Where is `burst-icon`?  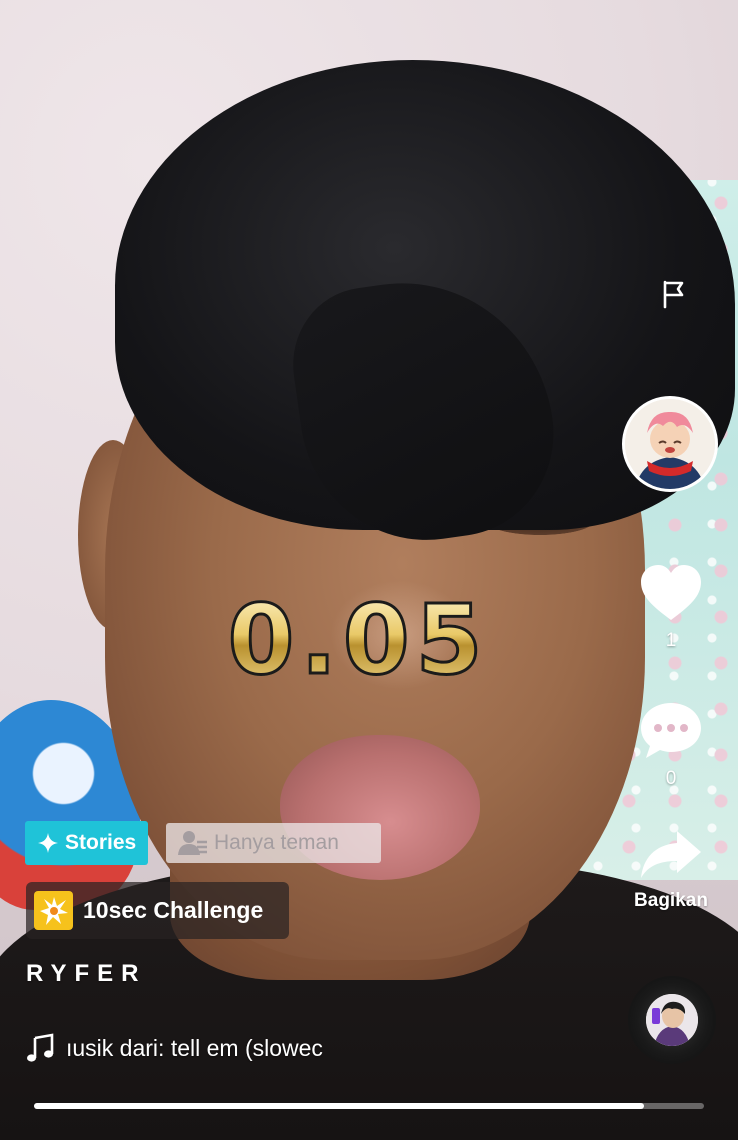 burst-icon is located at coordinates (53, 910).